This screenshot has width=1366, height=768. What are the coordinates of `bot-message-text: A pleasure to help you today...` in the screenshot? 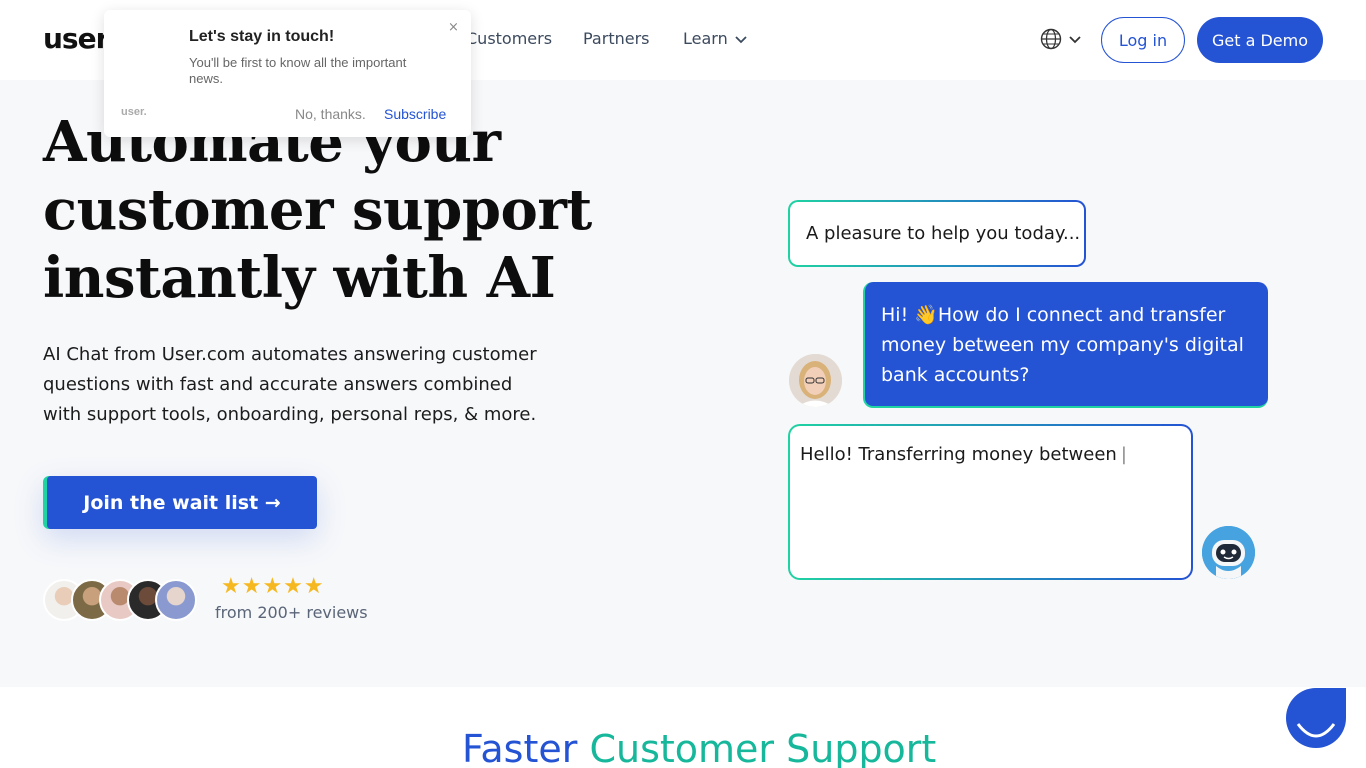 It's located at (937, 233).